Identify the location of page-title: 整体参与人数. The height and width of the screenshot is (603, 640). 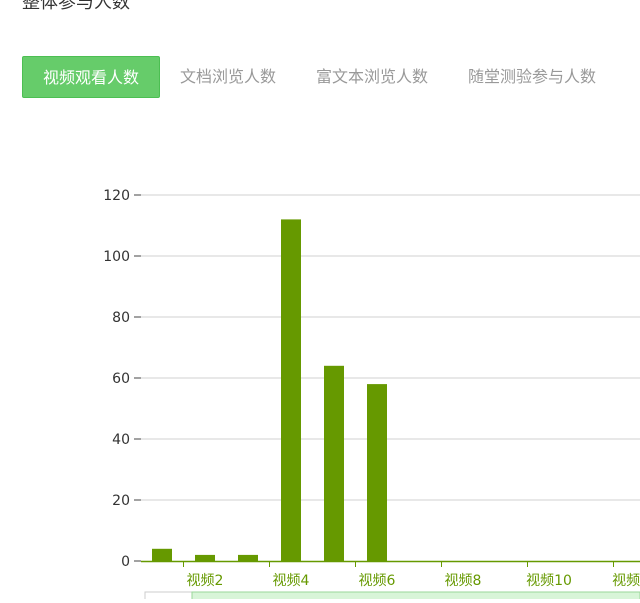
(76, 6).